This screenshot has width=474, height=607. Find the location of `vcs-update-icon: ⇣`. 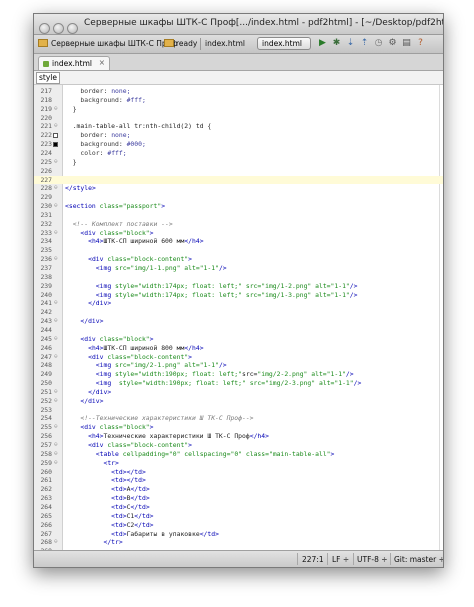

vcs-update-icon: ⇣ is located at coordinates (350, 43).